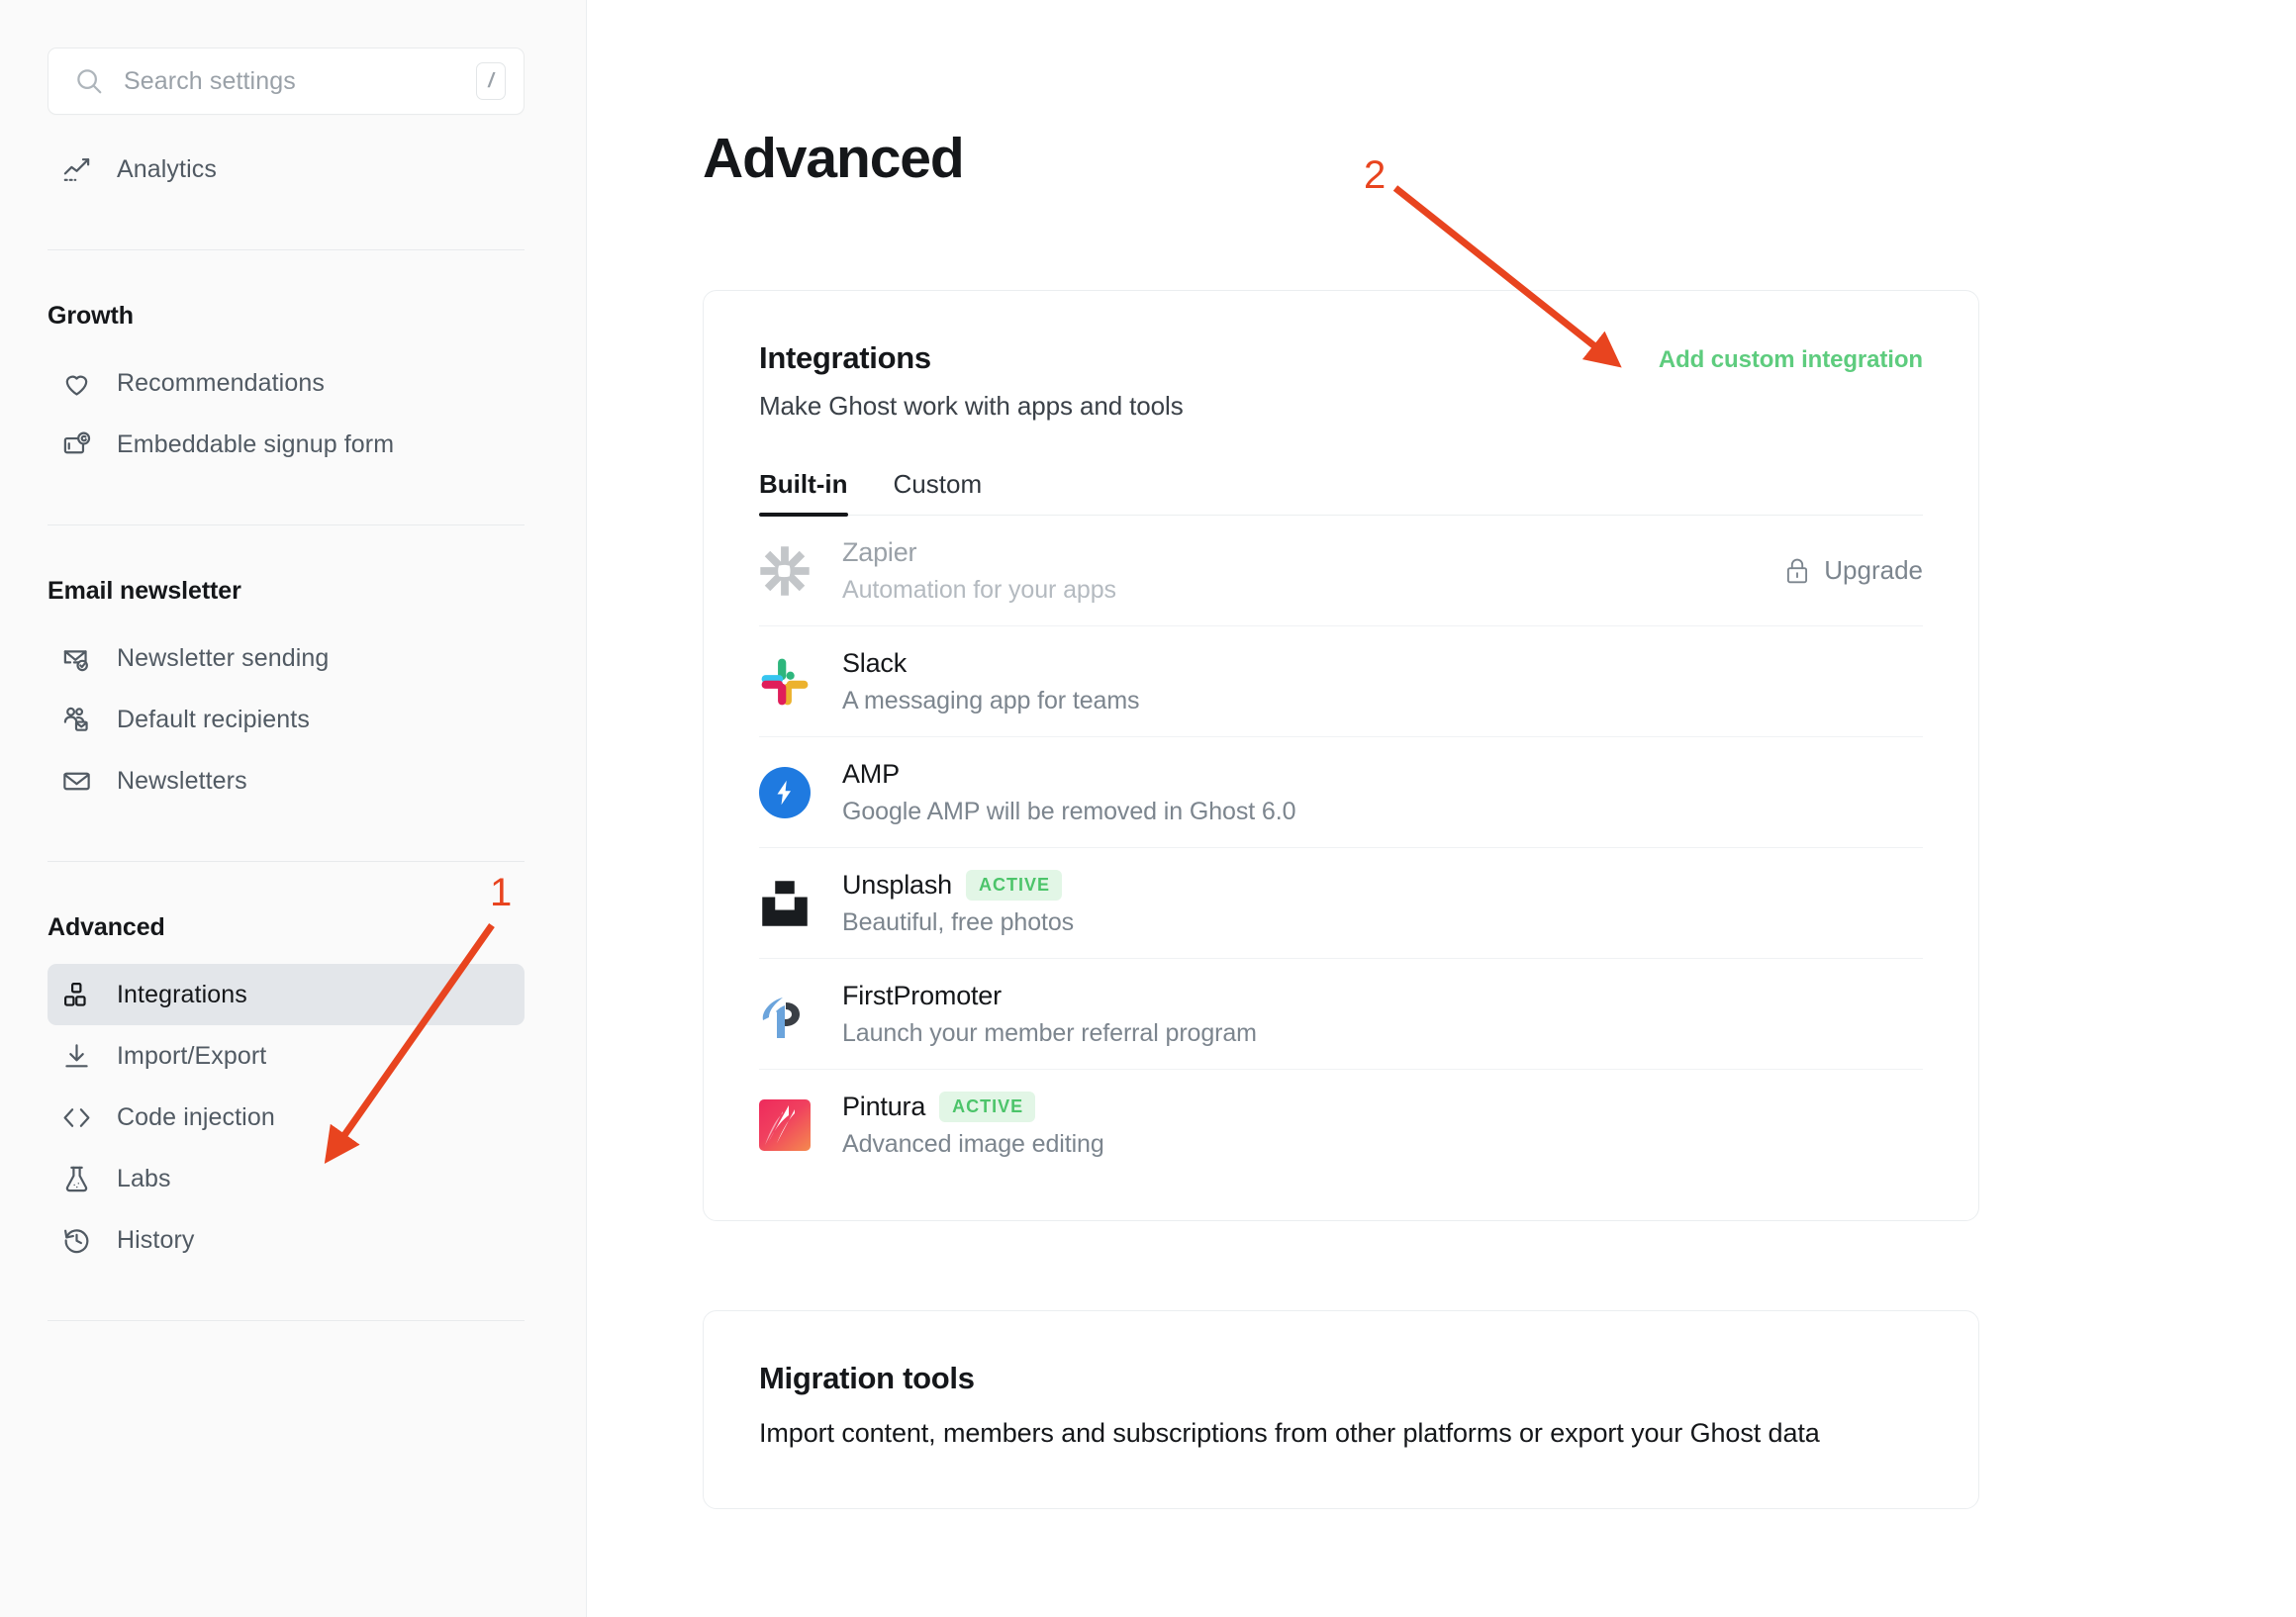  I want to click on sidebar-item-label: Integrations, so click(182, 994).